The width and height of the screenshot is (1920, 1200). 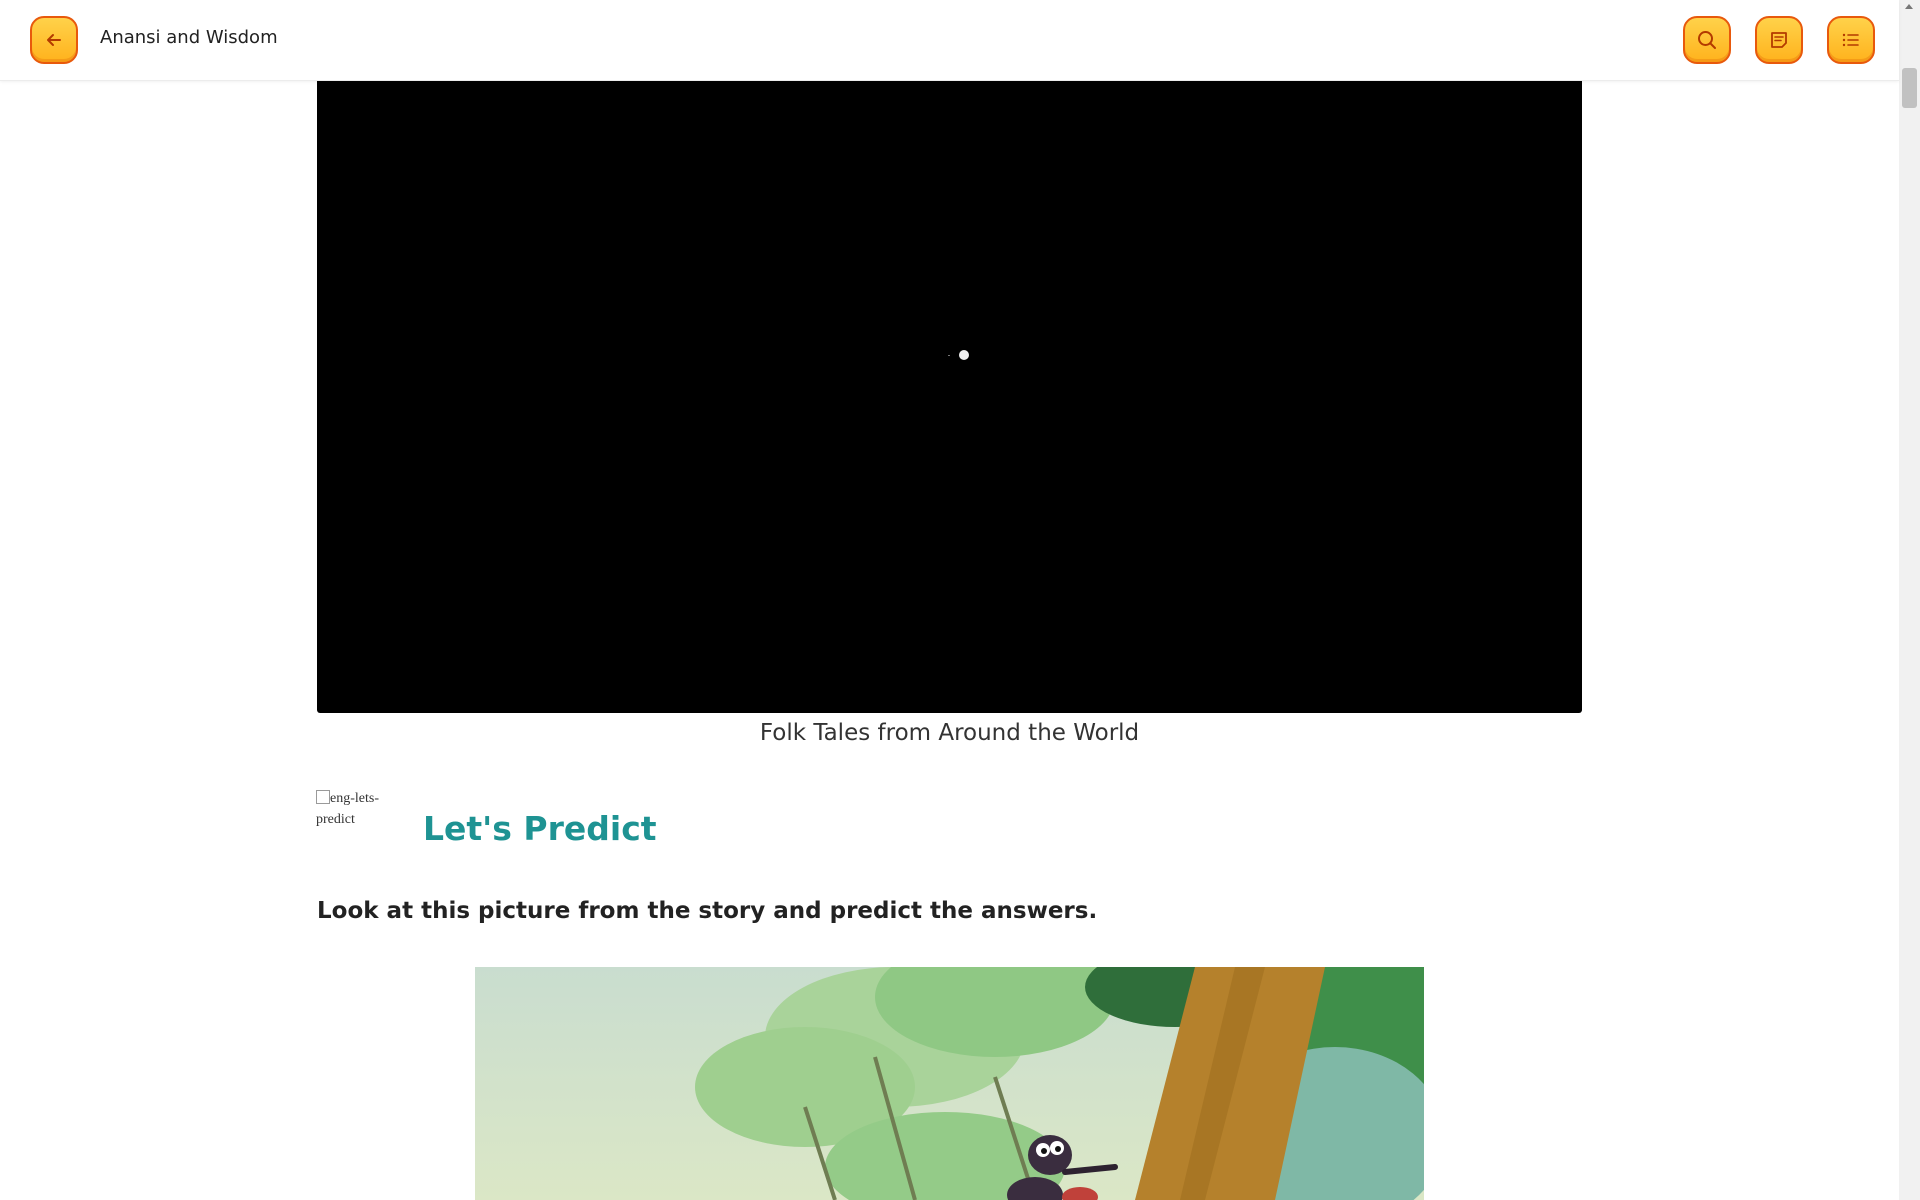 What do you see at coordinates (964, 355) in the screenshot?
I see `loading-indicator-icon` at bounding box center [964, 355].